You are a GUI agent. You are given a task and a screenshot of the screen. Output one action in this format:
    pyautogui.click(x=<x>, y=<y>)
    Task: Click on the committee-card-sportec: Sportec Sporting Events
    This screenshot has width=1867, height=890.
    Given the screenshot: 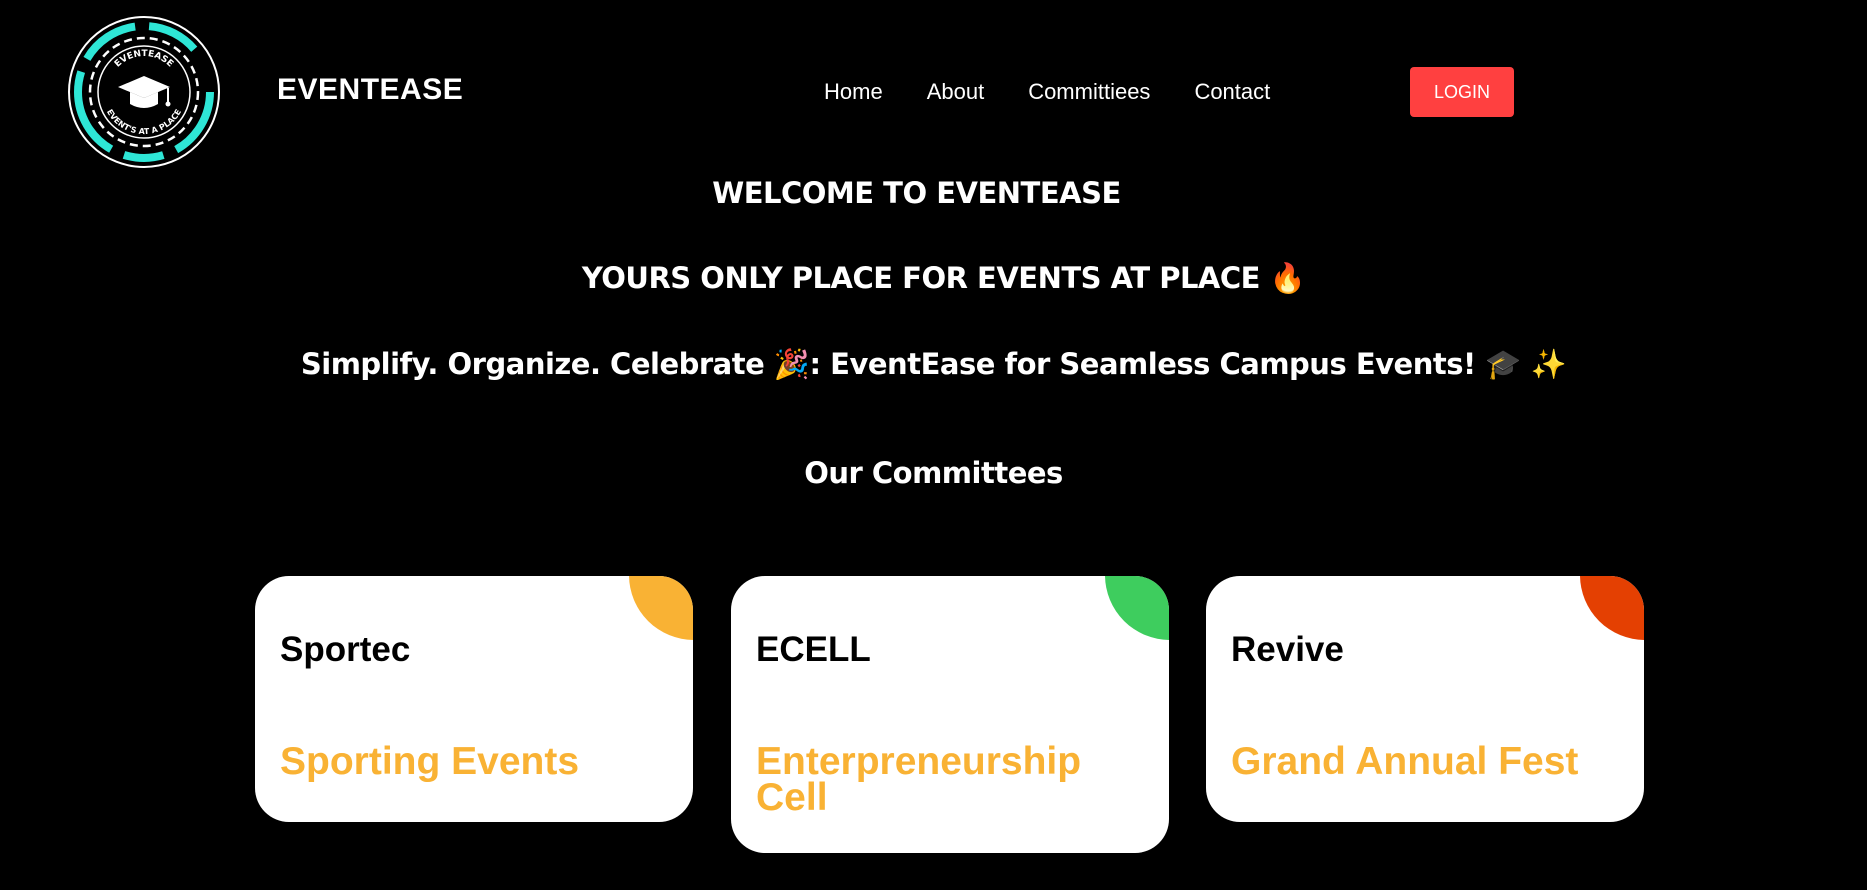 What is the action you would take?
    pyautogui.click(x=474, y=699)
    